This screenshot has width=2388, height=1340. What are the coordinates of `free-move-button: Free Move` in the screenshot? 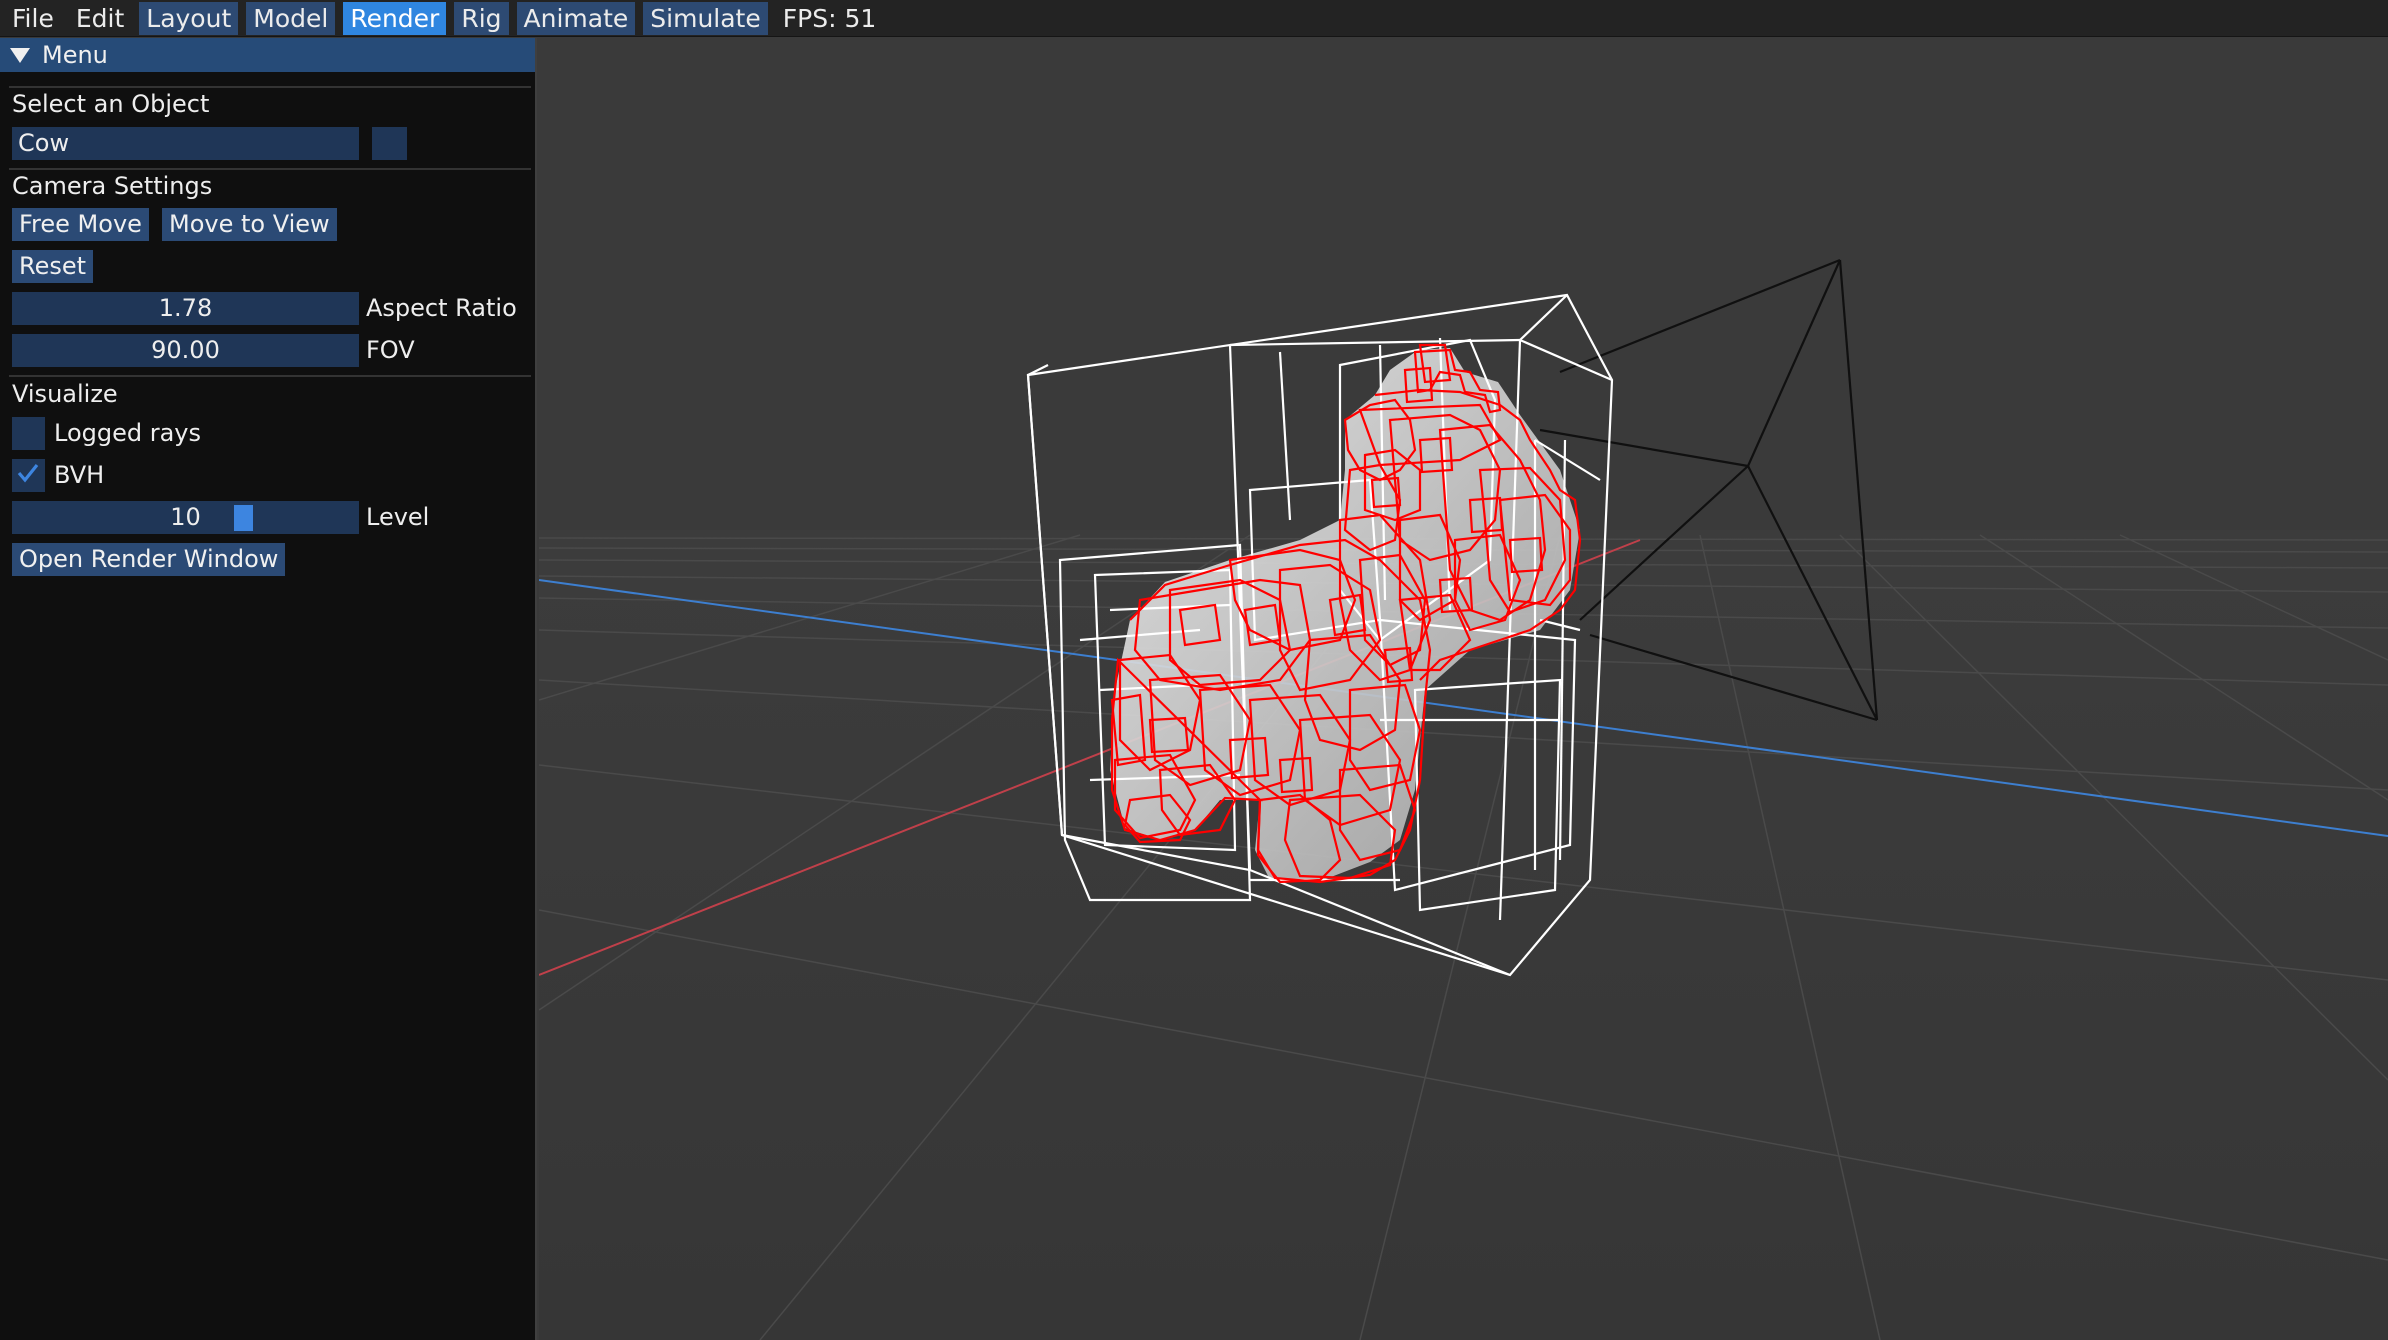 It's located at (80, 224).